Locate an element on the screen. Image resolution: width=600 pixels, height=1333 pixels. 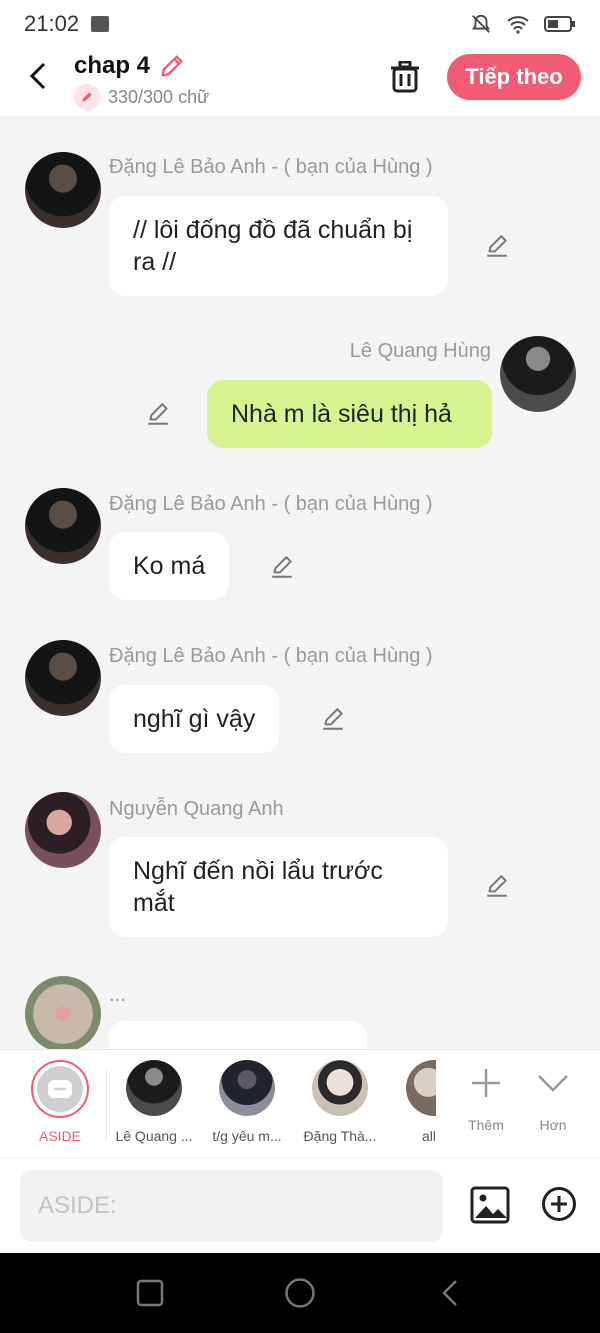
char-count: 330/300 chữ is located at coordinates (159, 96).